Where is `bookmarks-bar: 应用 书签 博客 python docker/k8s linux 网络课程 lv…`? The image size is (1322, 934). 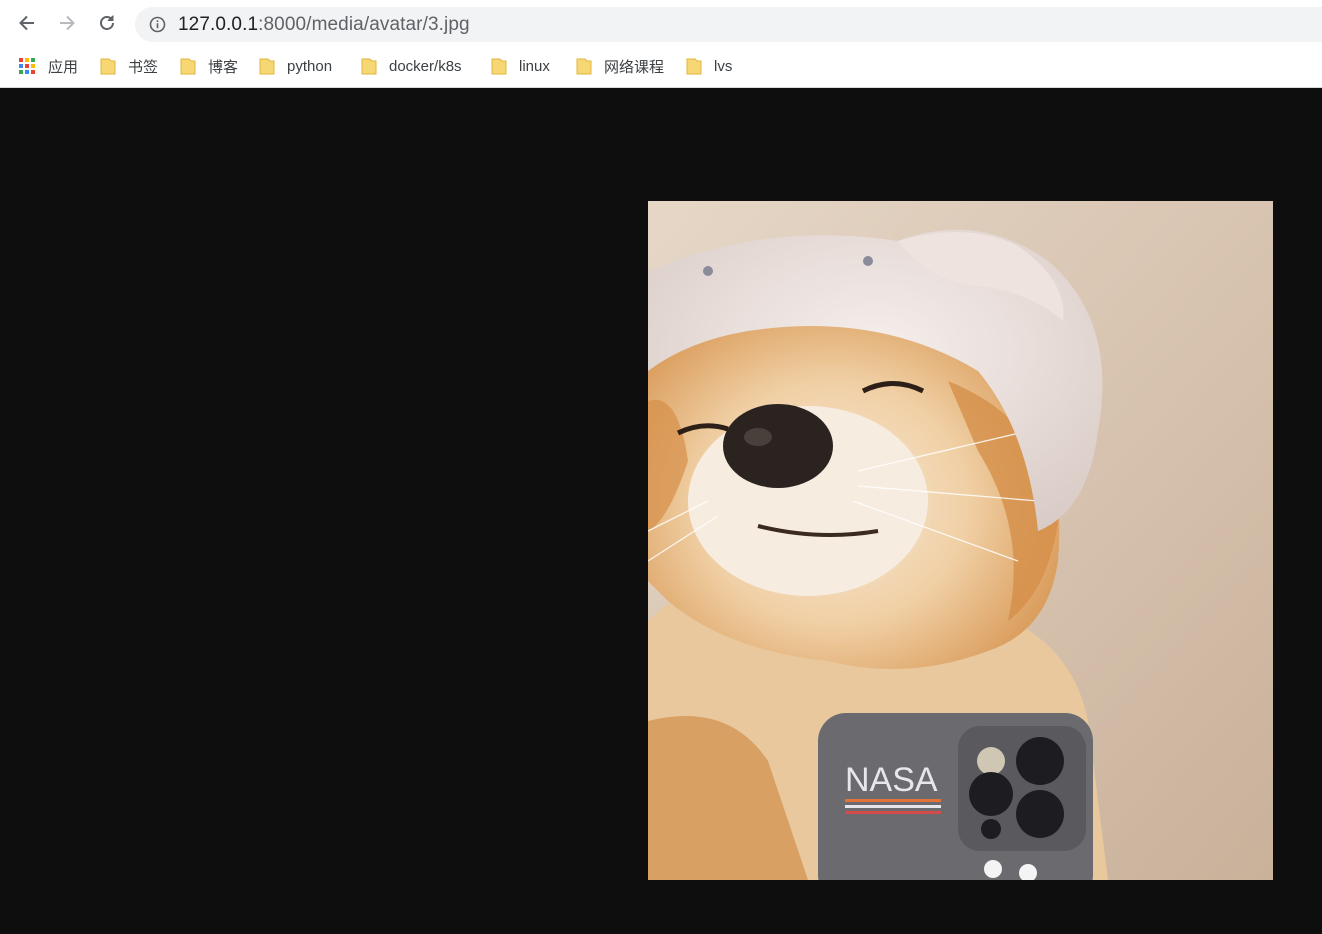 bookmarks-bar: 应用 书签 博客 python docker/k8s linux 网络课程 lv… is located at coordinates (661, 67).